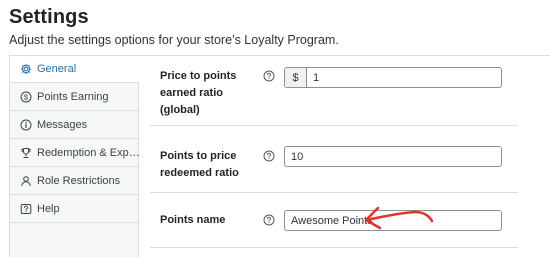  I want to click on sidebar-item-label: Messages, so click(62, 125).